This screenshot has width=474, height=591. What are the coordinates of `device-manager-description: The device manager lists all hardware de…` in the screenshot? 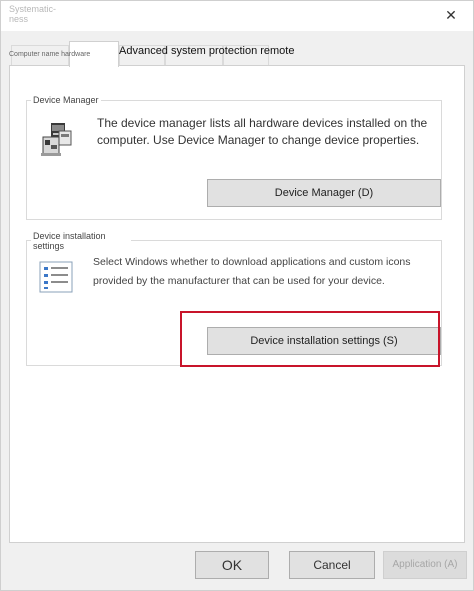 It's located at (262, 131).